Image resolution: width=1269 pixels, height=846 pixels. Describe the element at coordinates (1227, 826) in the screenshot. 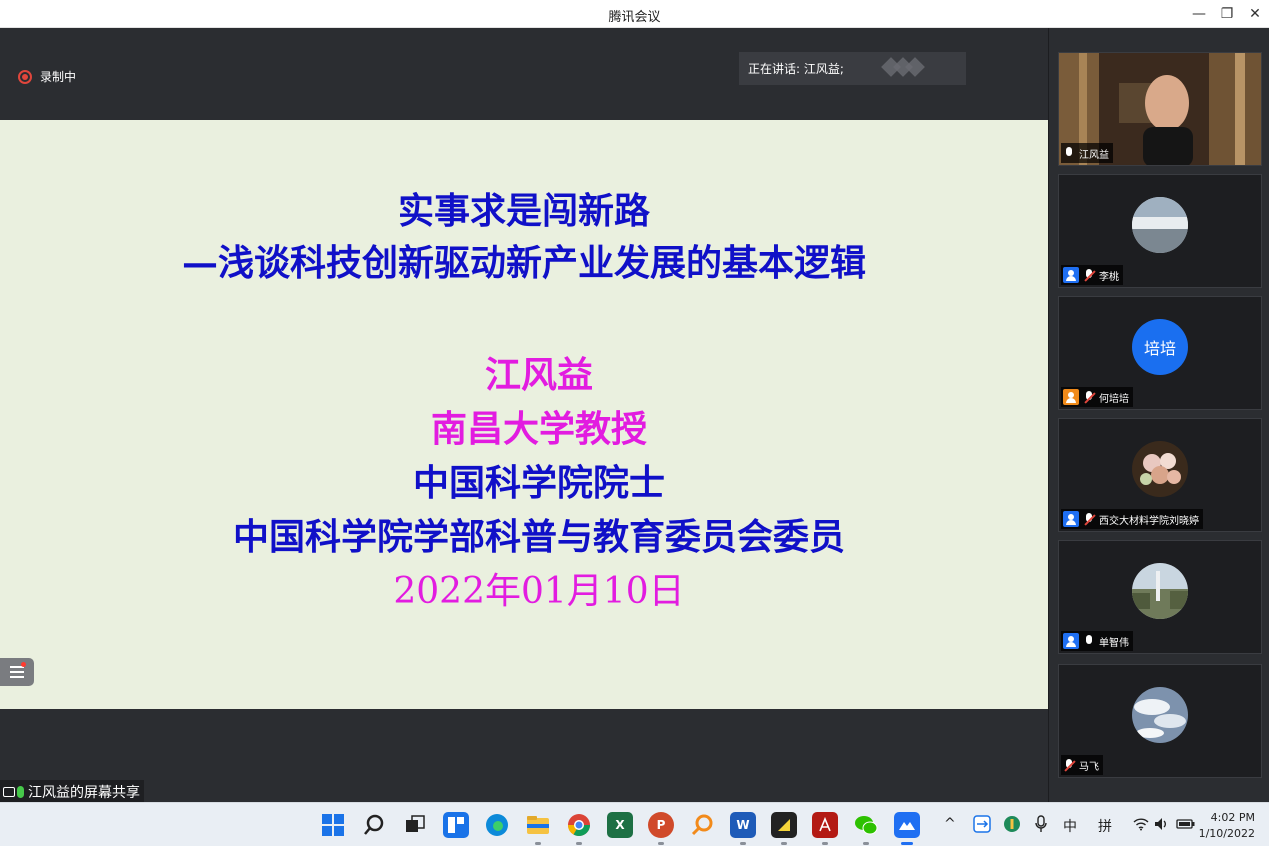

I see `system-clock: 4:02 PM 1/10/2022` at that location.